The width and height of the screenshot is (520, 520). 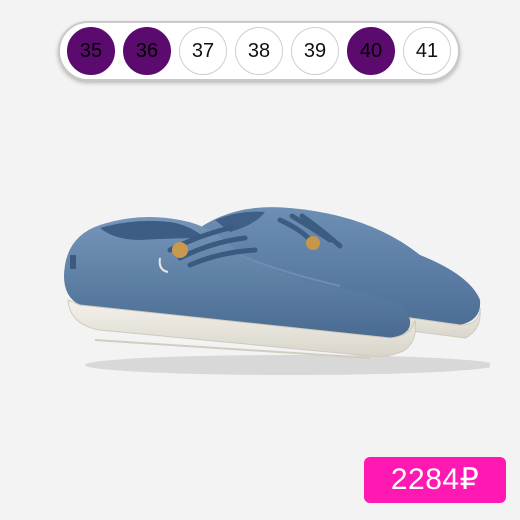 I want to click on size-option-36: 36, so click(x=147, y=51).